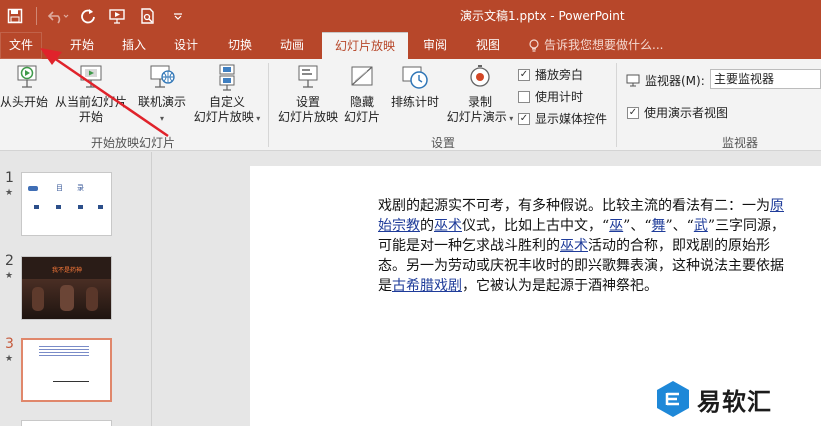 This screenshot has width=821, height=426. I want to click on undo-button, so click(58, 16).